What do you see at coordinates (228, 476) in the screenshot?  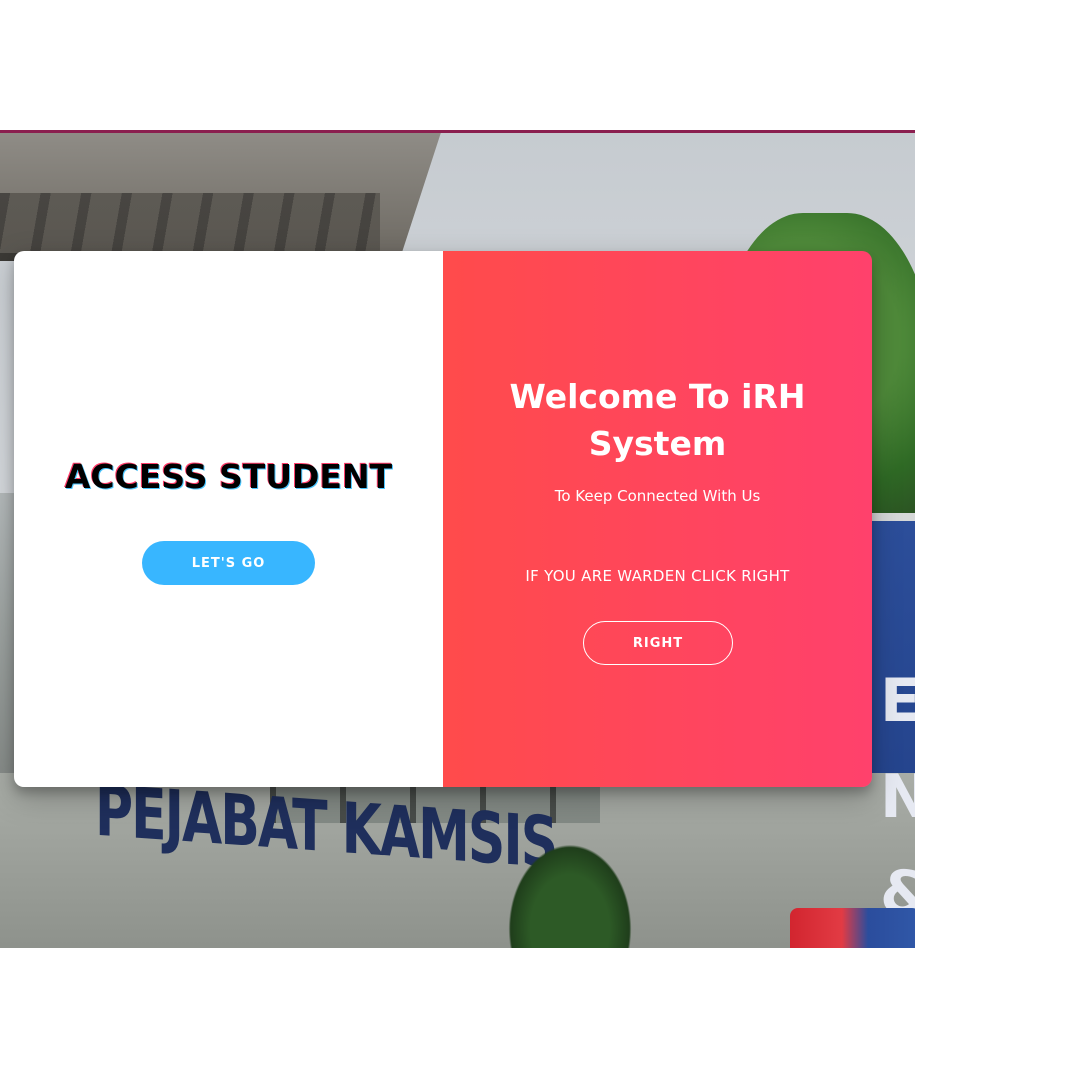 I see `access-student-title: ACCESS STUDENT` at bounding box center [228, 476].